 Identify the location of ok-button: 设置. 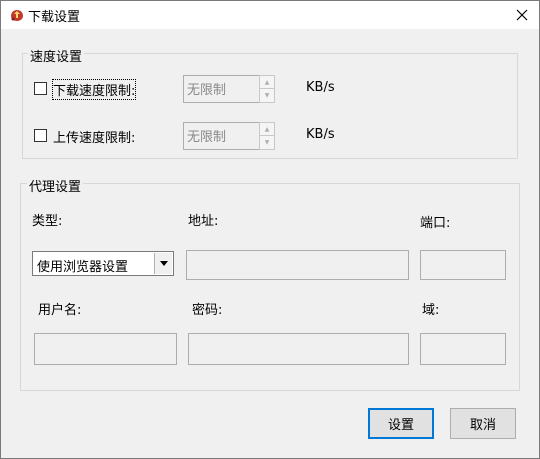
(401, 423).